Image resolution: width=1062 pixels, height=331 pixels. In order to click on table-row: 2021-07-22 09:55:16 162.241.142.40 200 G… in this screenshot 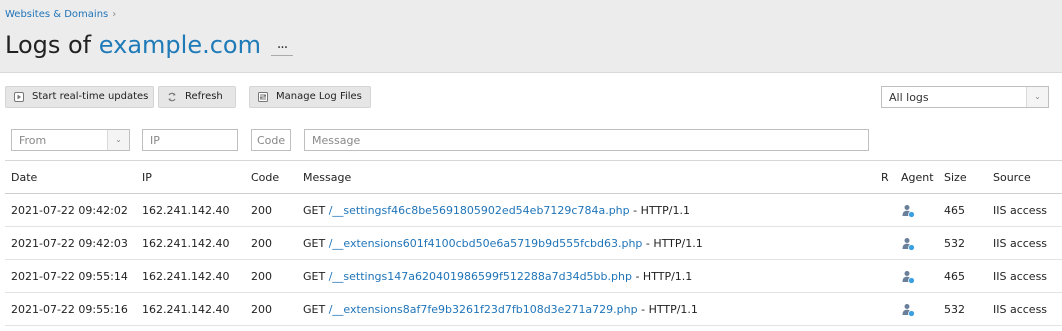, I will do `click(533, 309)`.